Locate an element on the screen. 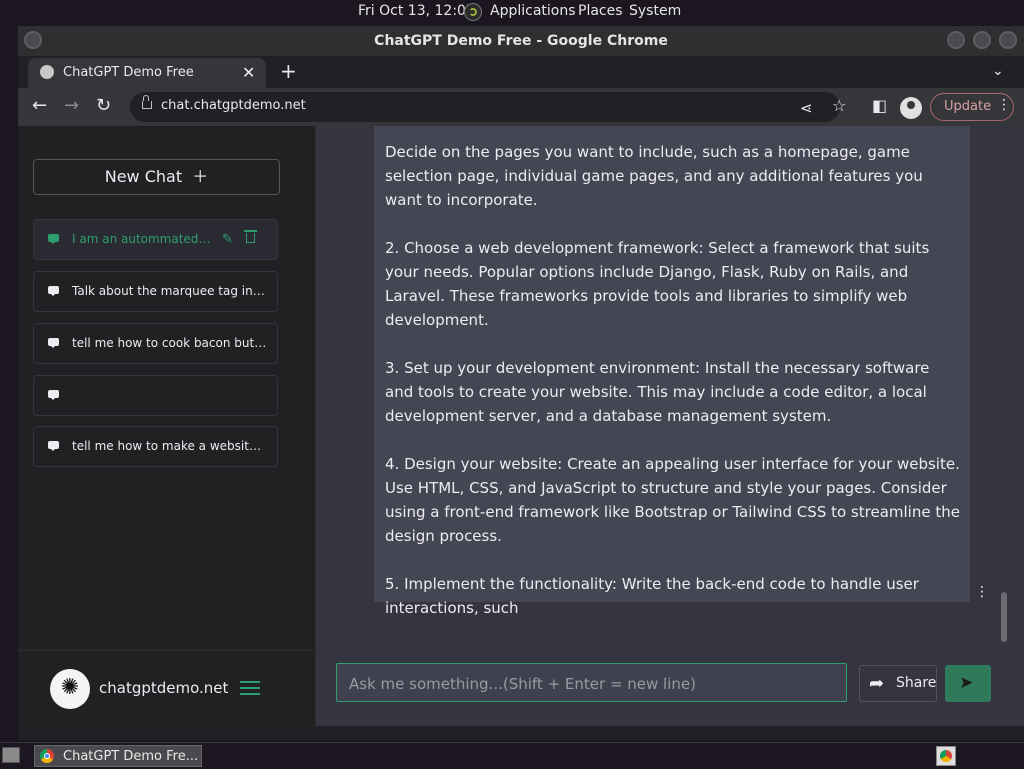 This screenshot has height=769, width=1024. menu-places: Places is located at coordinates (600, 11).